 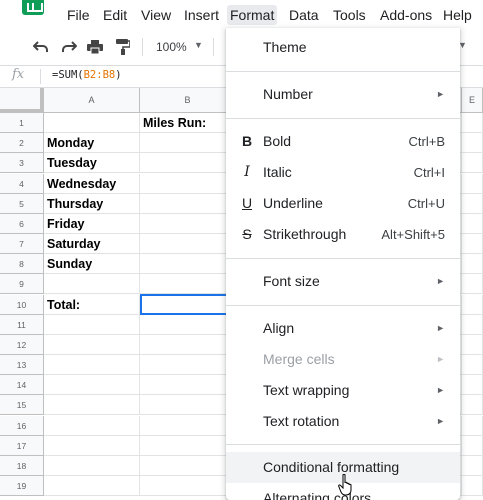 I want to click on zoom-select: 100%, so click(x=171, y=47).